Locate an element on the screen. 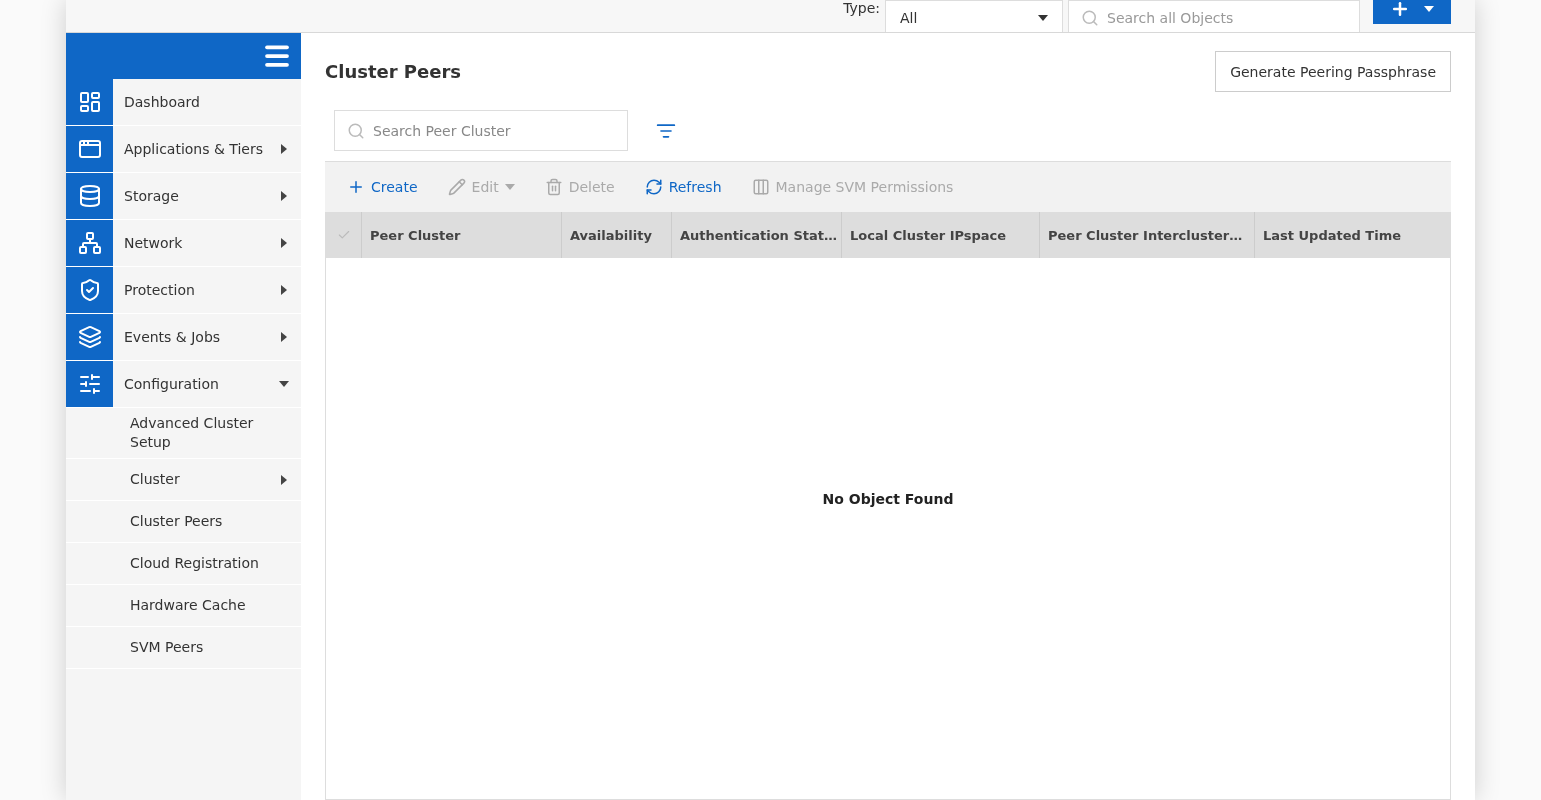  sidebar-subitem: Cluster is located at coordinates (183, 480).